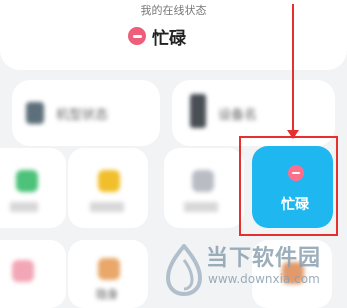  Describe the element at coordinates (184, 270) in the screenshot. I see `watermark-logo-icon` at that location.